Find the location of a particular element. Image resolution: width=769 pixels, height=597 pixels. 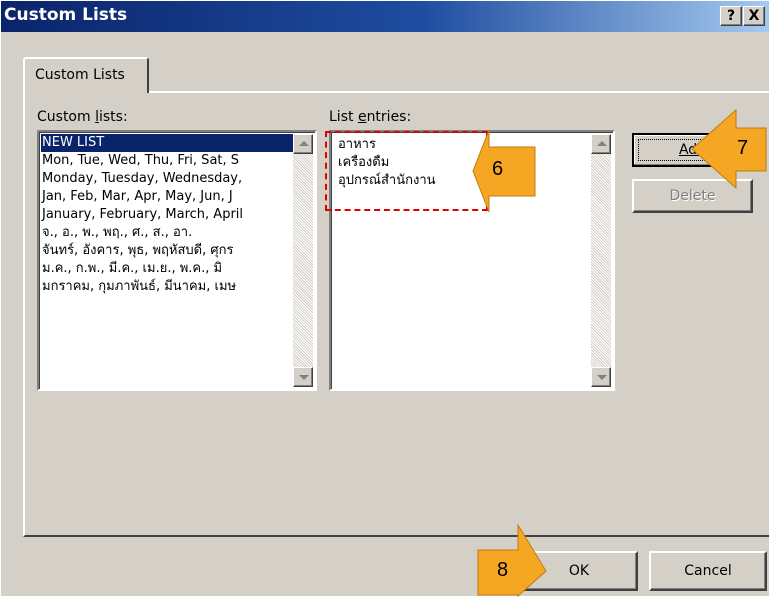

custom-lists-label-text: Custom is located at coordinates (66, 117).